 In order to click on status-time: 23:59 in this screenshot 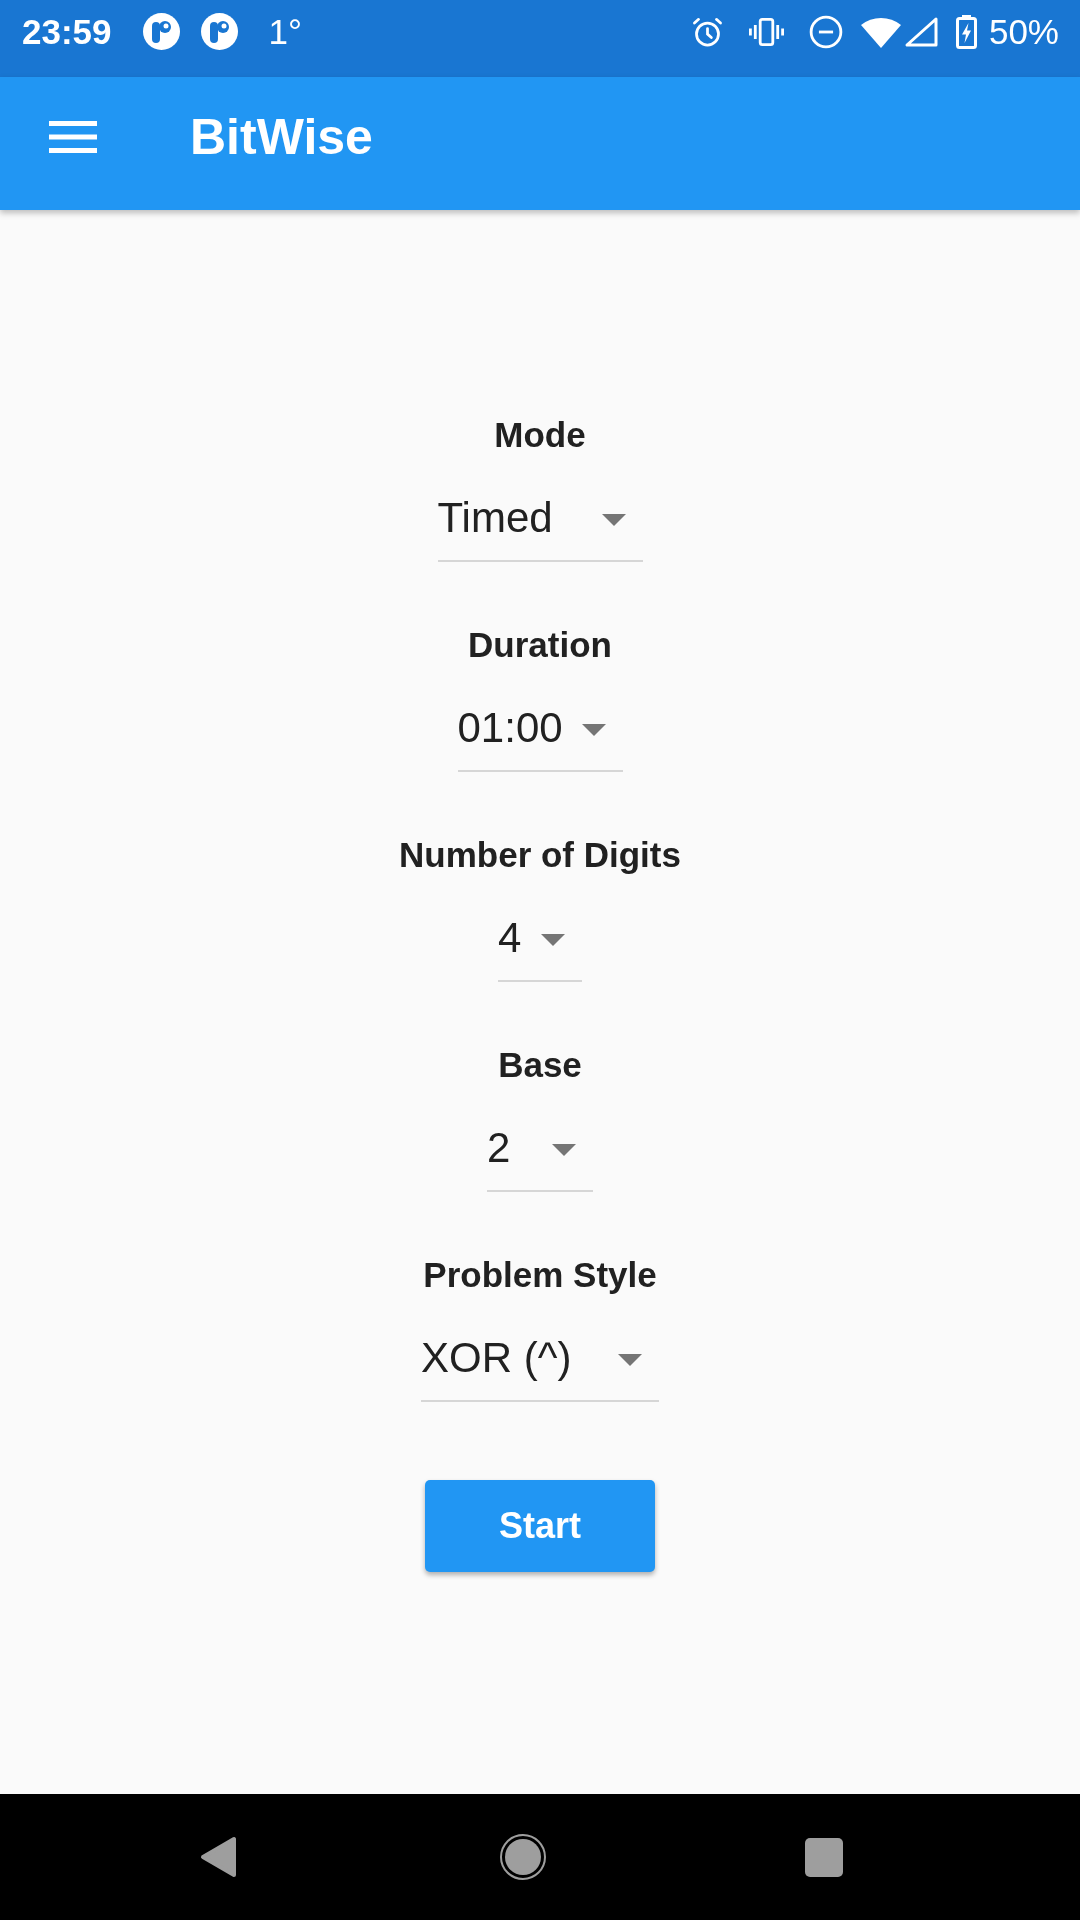, I will do `click(67, 31)`.